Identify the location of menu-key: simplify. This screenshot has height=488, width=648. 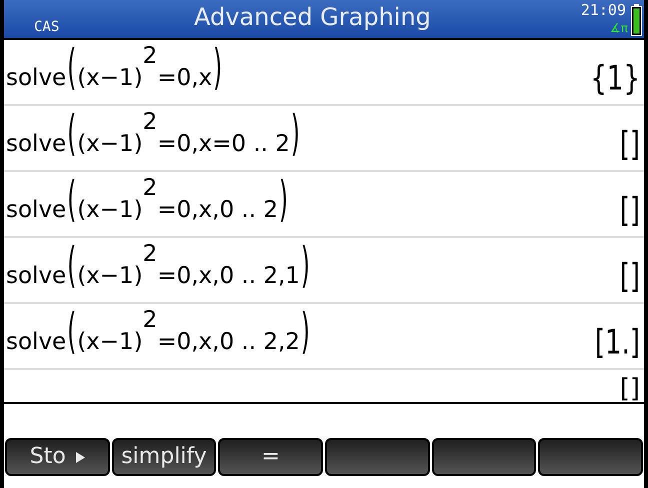
(164, 457).